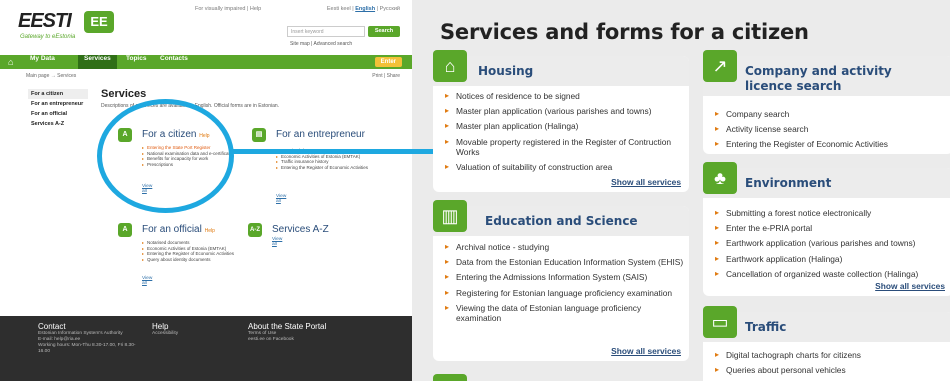 Image resolution: width=950 pixels, height=381 pixels. I want to click on site-map-links: Site map | Advanced search, so click(321, 44).